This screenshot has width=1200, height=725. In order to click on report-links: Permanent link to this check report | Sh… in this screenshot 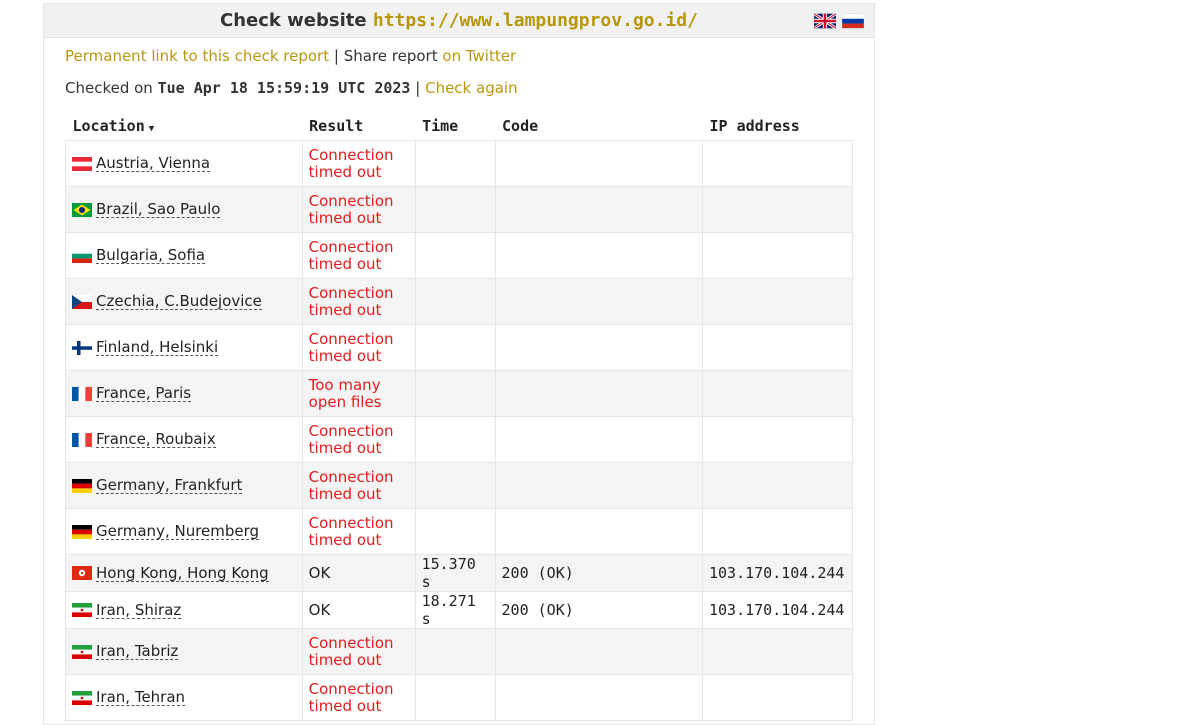, I will do `click(290, 56)`.